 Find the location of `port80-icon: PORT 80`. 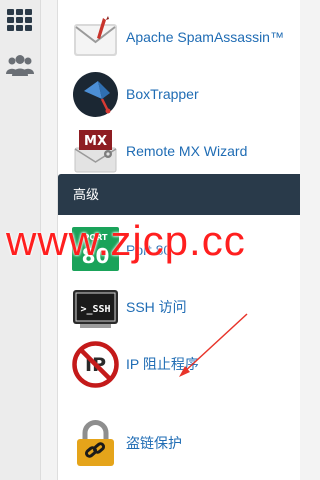

port80-icon: PORT 80 is located at coordinates (95, 250).